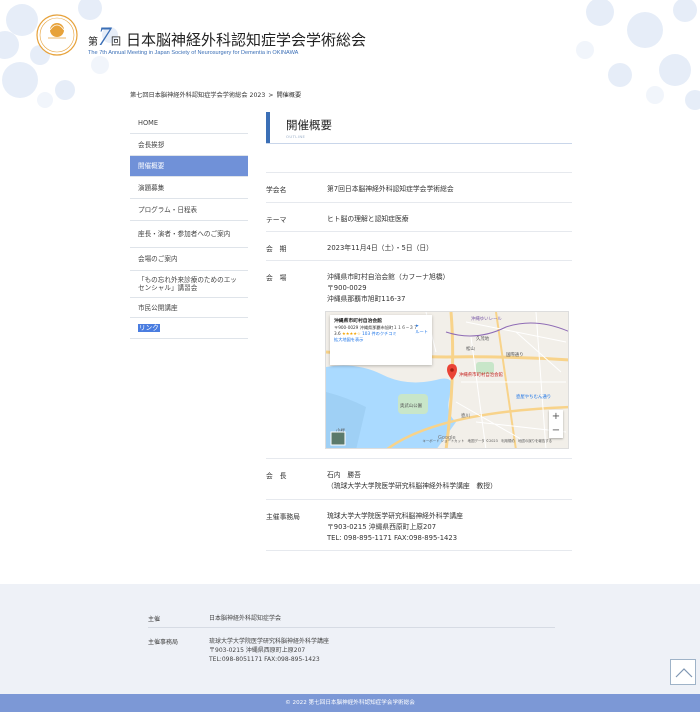 Image resolution: width=700 pixels, height=712 pixels. I want to click on sidebar-item-greeting: 会長挨拶, so click(189, 145).